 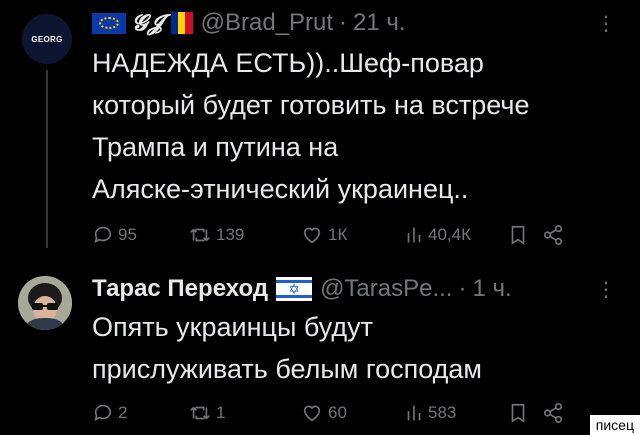 I want to click on display-name: 𝓖𝓙, so click(x=147, y=23).